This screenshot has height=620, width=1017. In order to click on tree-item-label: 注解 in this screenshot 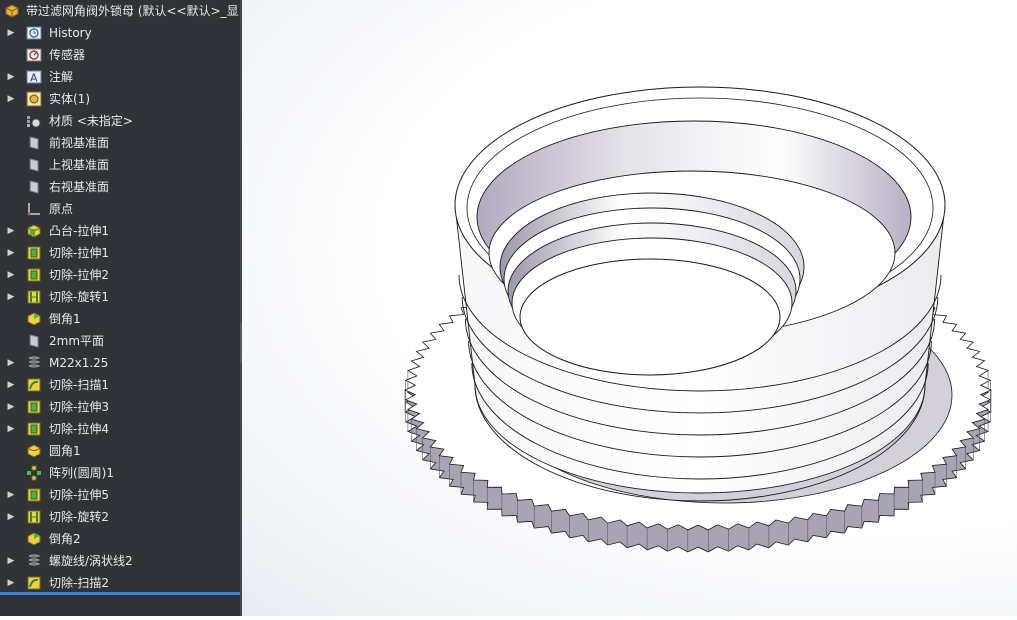, I will do `click(61, 77)`.